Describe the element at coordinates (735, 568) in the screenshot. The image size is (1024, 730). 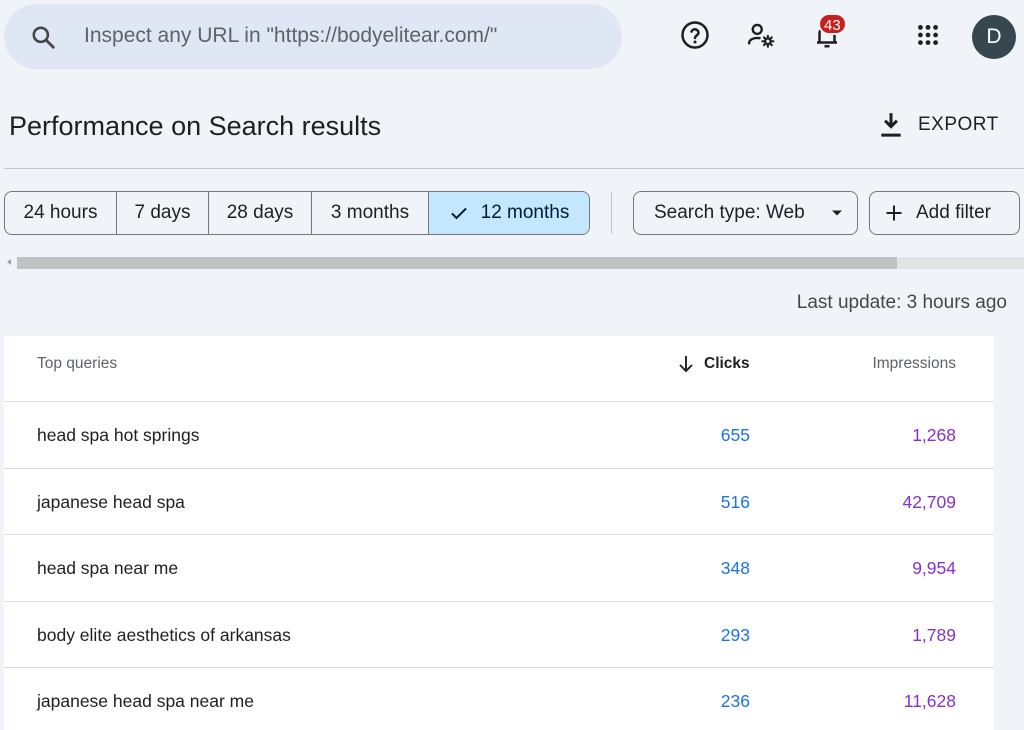
I see `clicks-cell: 348` at that location.